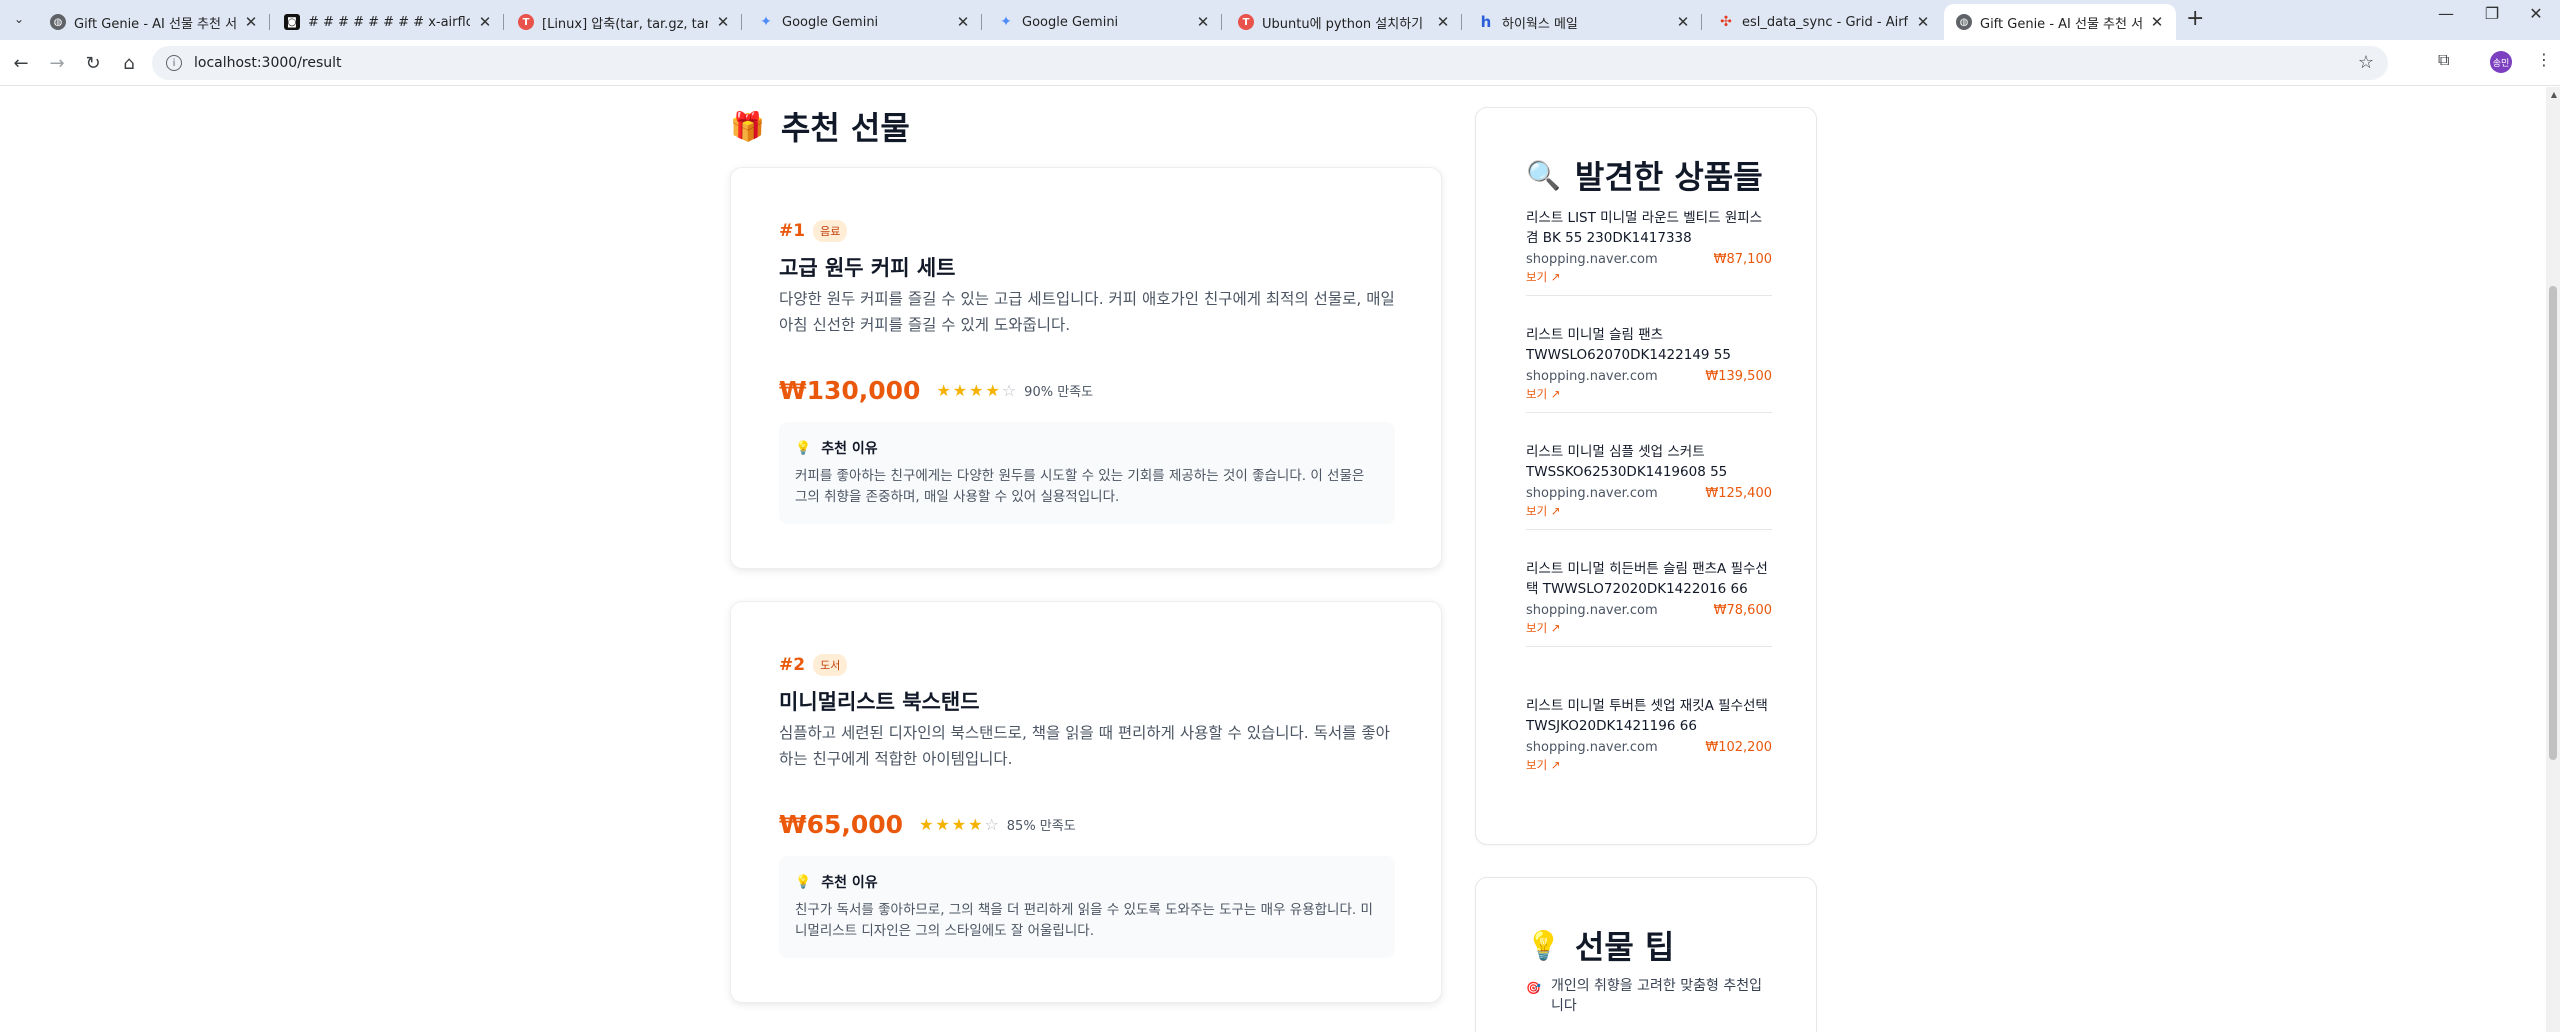  What do you see at coordinates (21, 63) in the screenshot?
I see `back-arrow-icon: ←` at bounding box center [21, 63].